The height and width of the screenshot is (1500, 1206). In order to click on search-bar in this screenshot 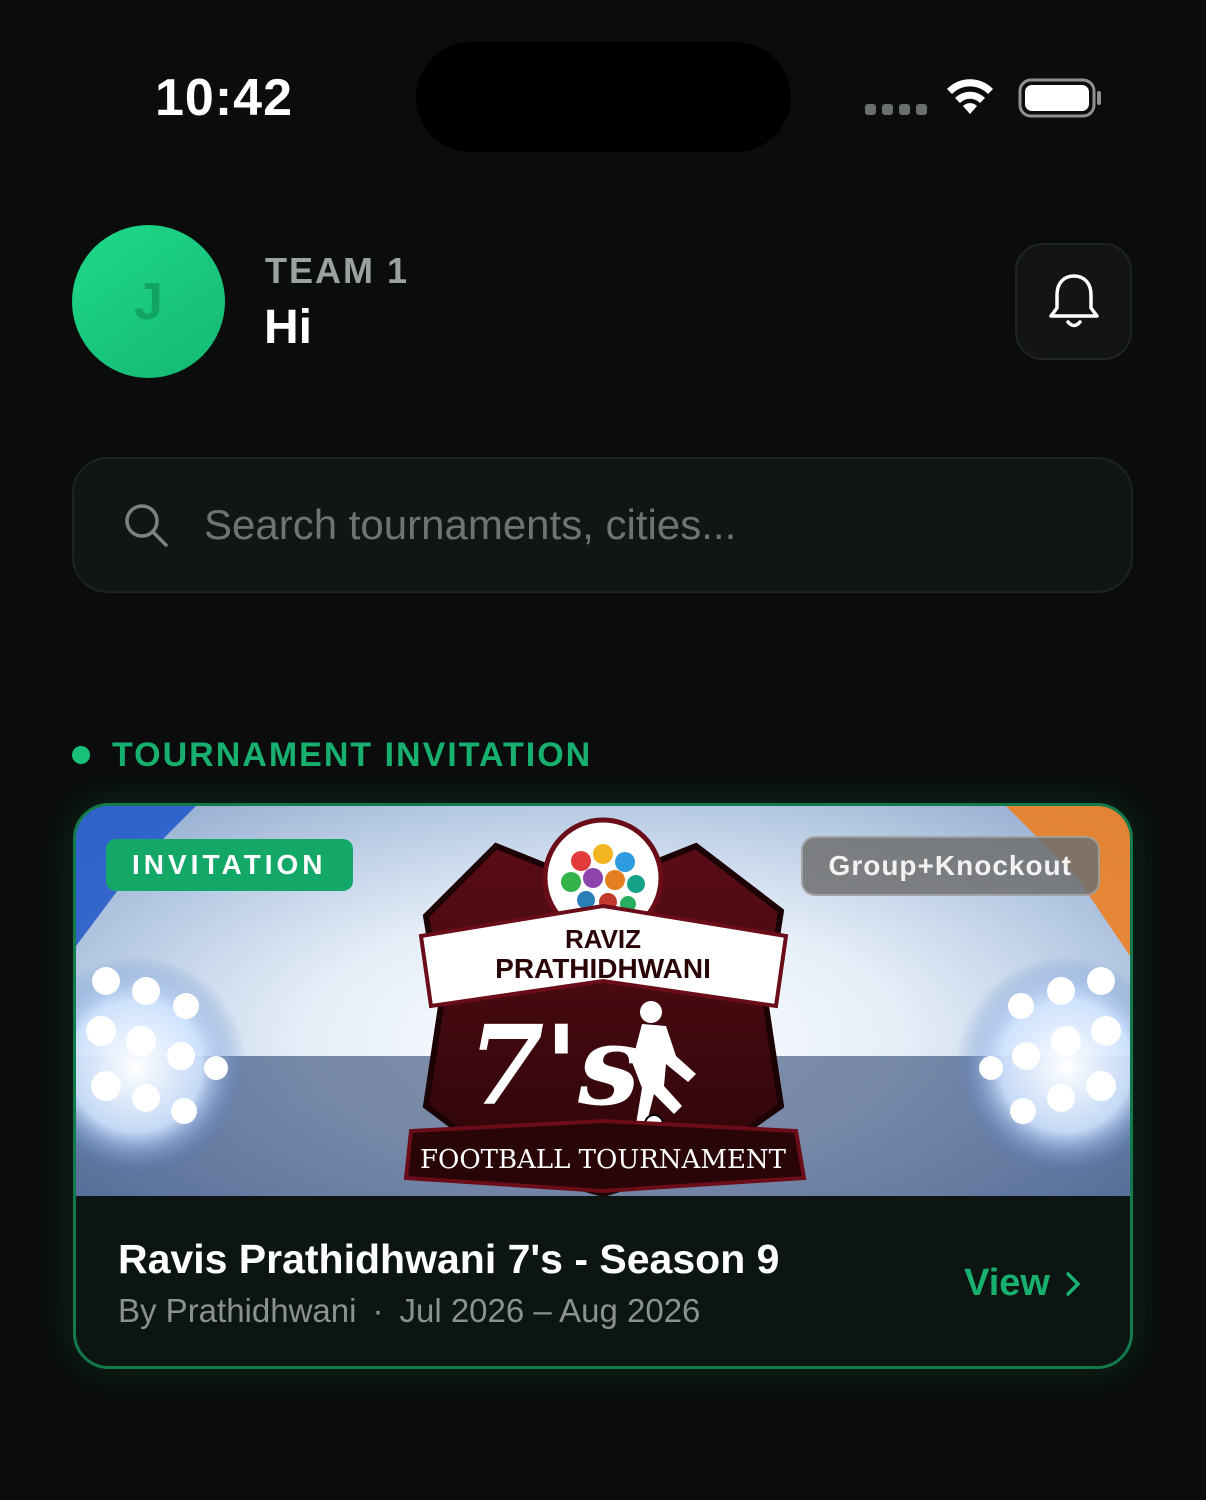, I will do `click(602, 525)`.